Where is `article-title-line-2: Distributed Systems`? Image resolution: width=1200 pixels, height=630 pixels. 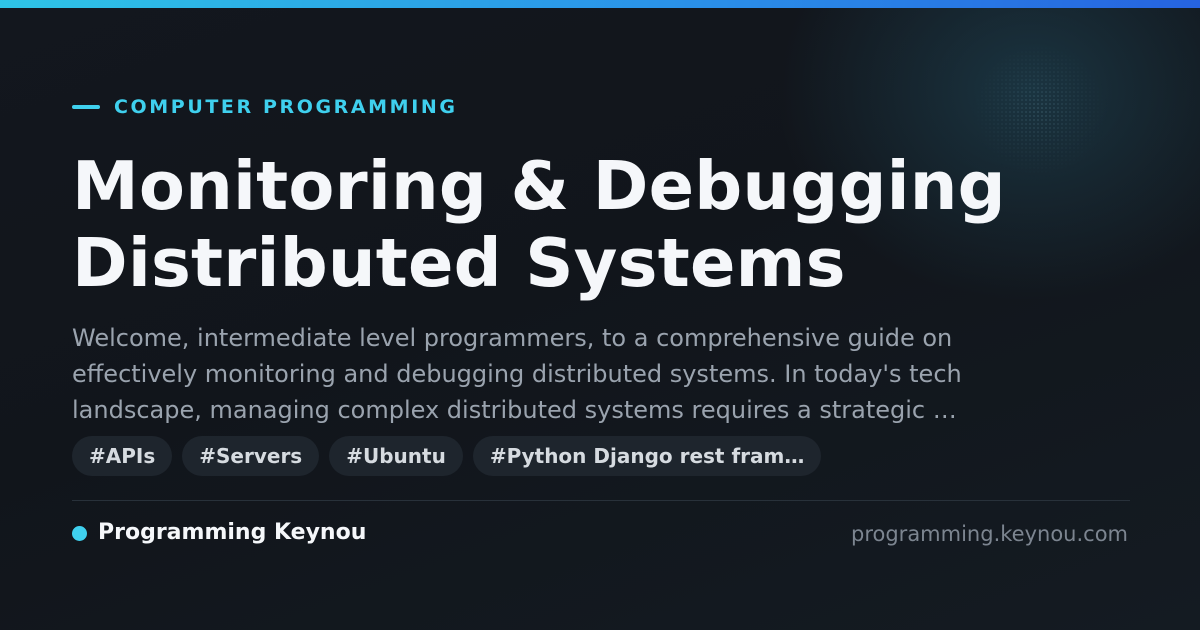
article-title-line-2: Distributed Systems is located at coordinates (459, 263).